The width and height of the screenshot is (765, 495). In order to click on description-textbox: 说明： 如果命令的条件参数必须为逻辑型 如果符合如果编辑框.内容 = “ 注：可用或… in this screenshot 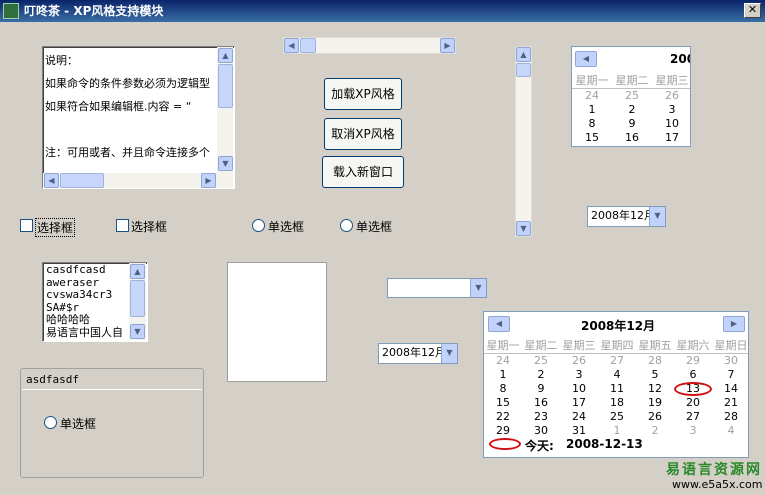, I will do `click(138, 117)`.